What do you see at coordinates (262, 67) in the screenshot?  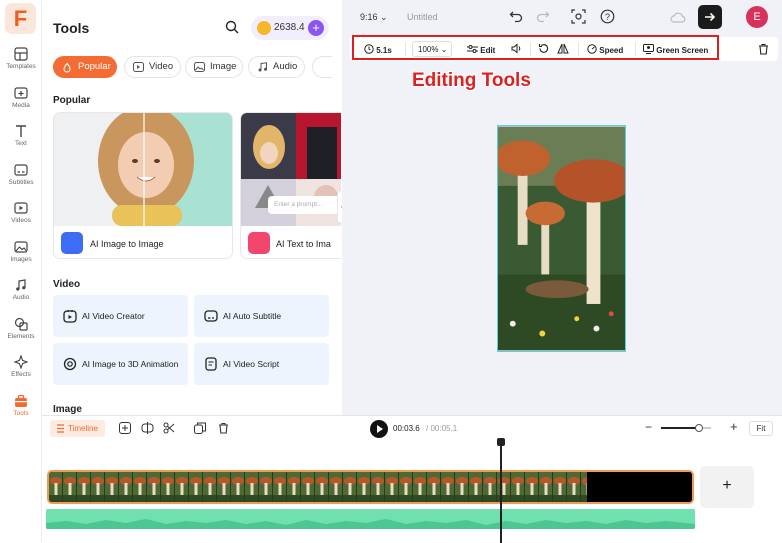 I see `music-icon` at bounding box center [262, 67].